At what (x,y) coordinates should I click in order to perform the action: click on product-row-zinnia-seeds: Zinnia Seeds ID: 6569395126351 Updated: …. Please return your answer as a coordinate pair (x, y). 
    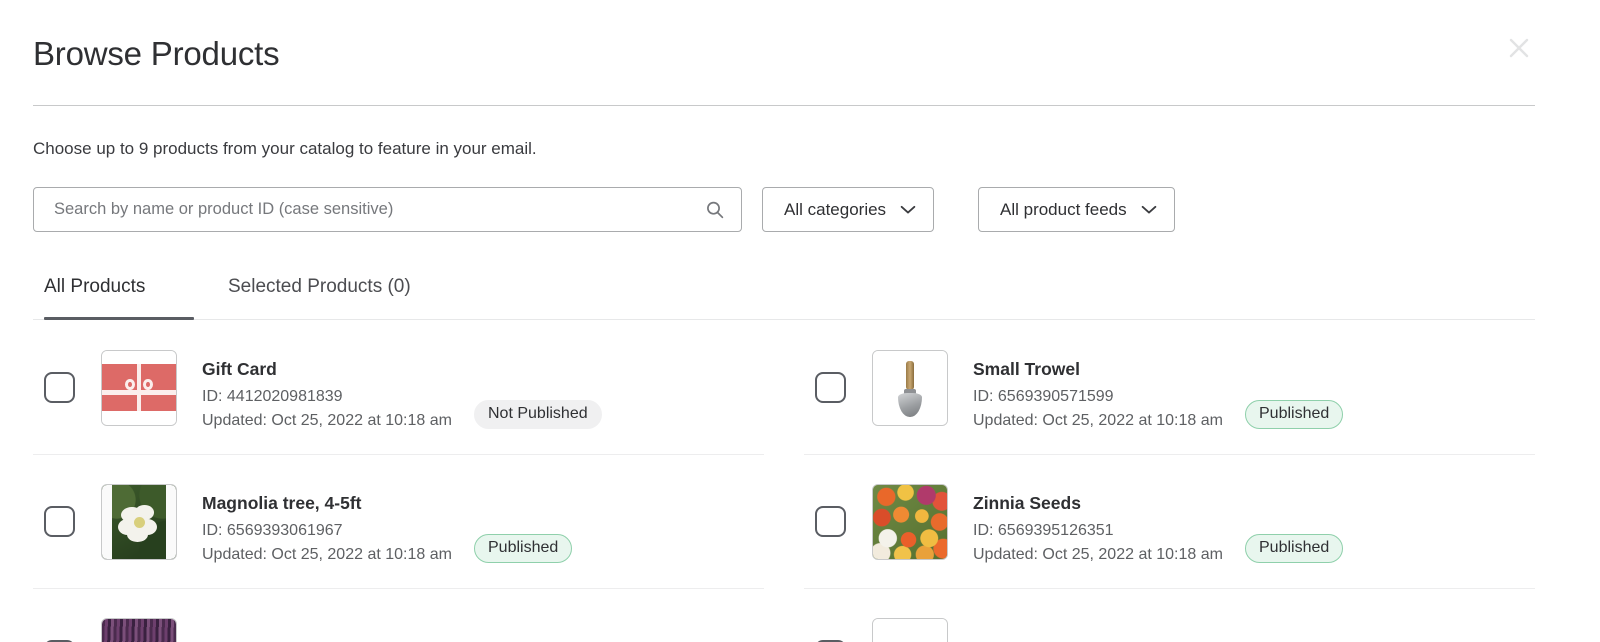
    Looking at the image, I should click on (1169, 522).